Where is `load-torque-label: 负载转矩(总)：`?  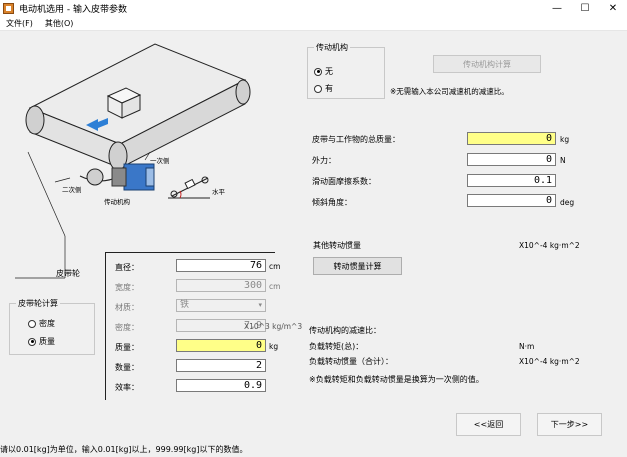 load-torque-label: 负载转矩(总)： is located at coordinates (336, 346).